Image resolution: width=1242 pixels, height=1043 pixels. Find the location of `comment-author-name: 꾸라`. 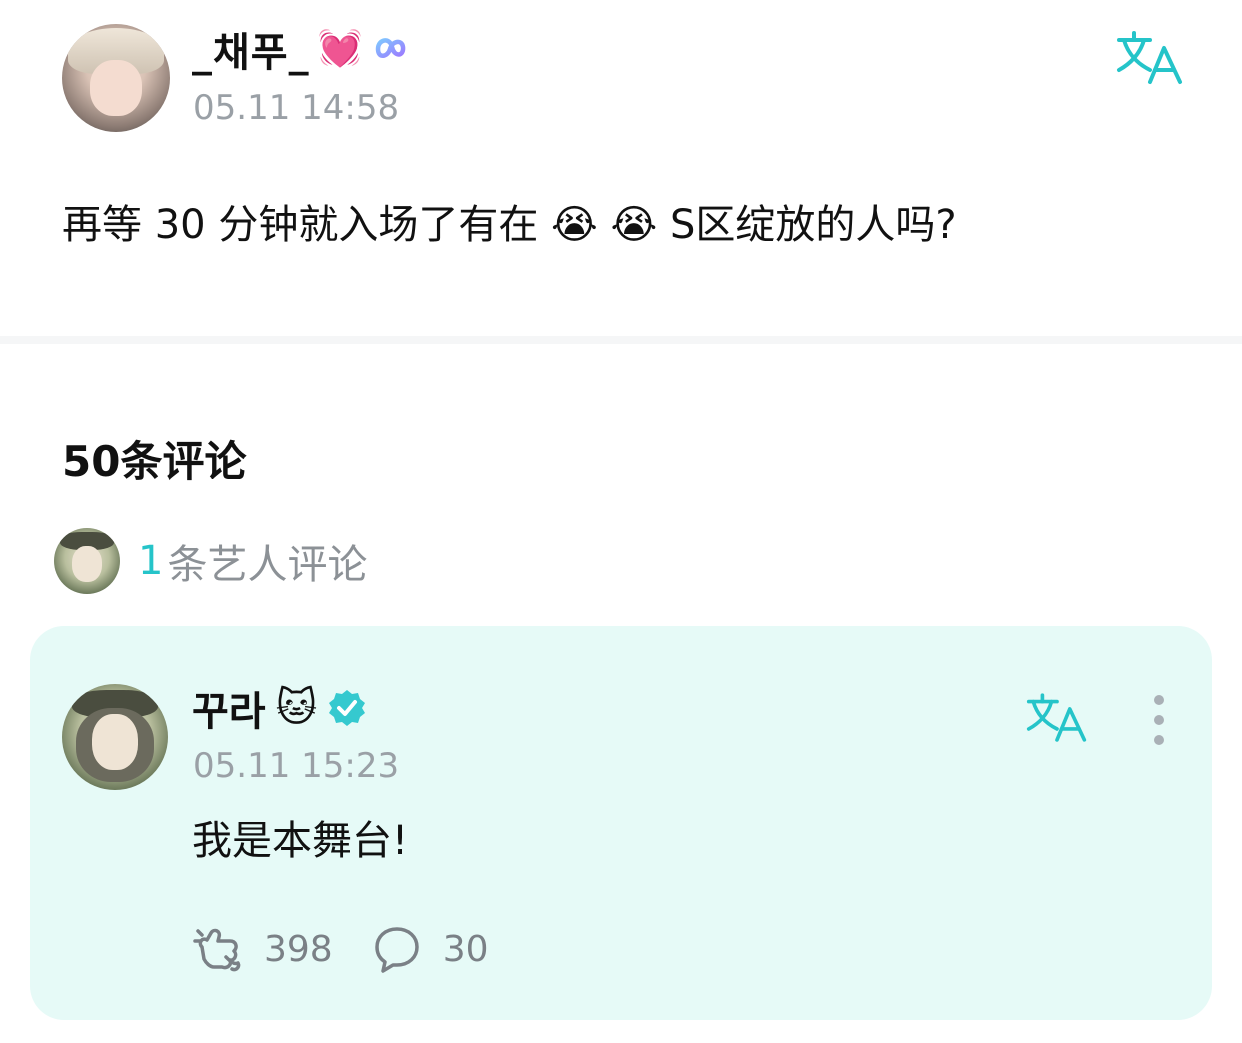

comment-author-name: 꾸라 is located at coordinates (229, 708).